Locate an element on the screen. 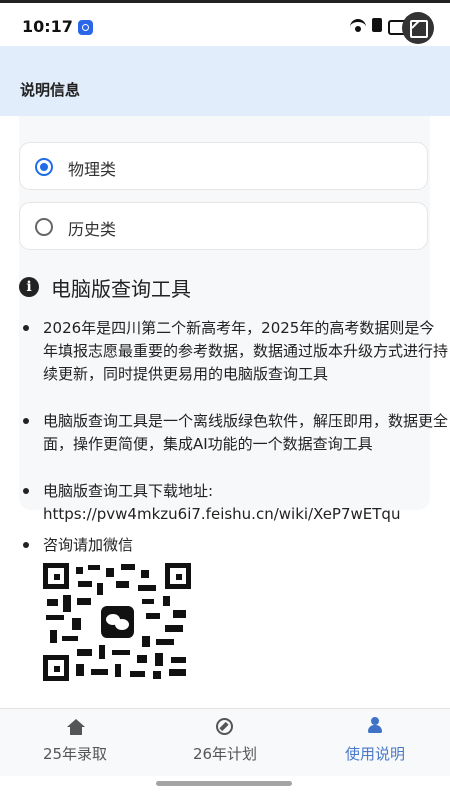 Image resolution: width=450 pixels, height=800 pixels. bullet-text: 咨询请加微信 is located at coordinates (88, 545).